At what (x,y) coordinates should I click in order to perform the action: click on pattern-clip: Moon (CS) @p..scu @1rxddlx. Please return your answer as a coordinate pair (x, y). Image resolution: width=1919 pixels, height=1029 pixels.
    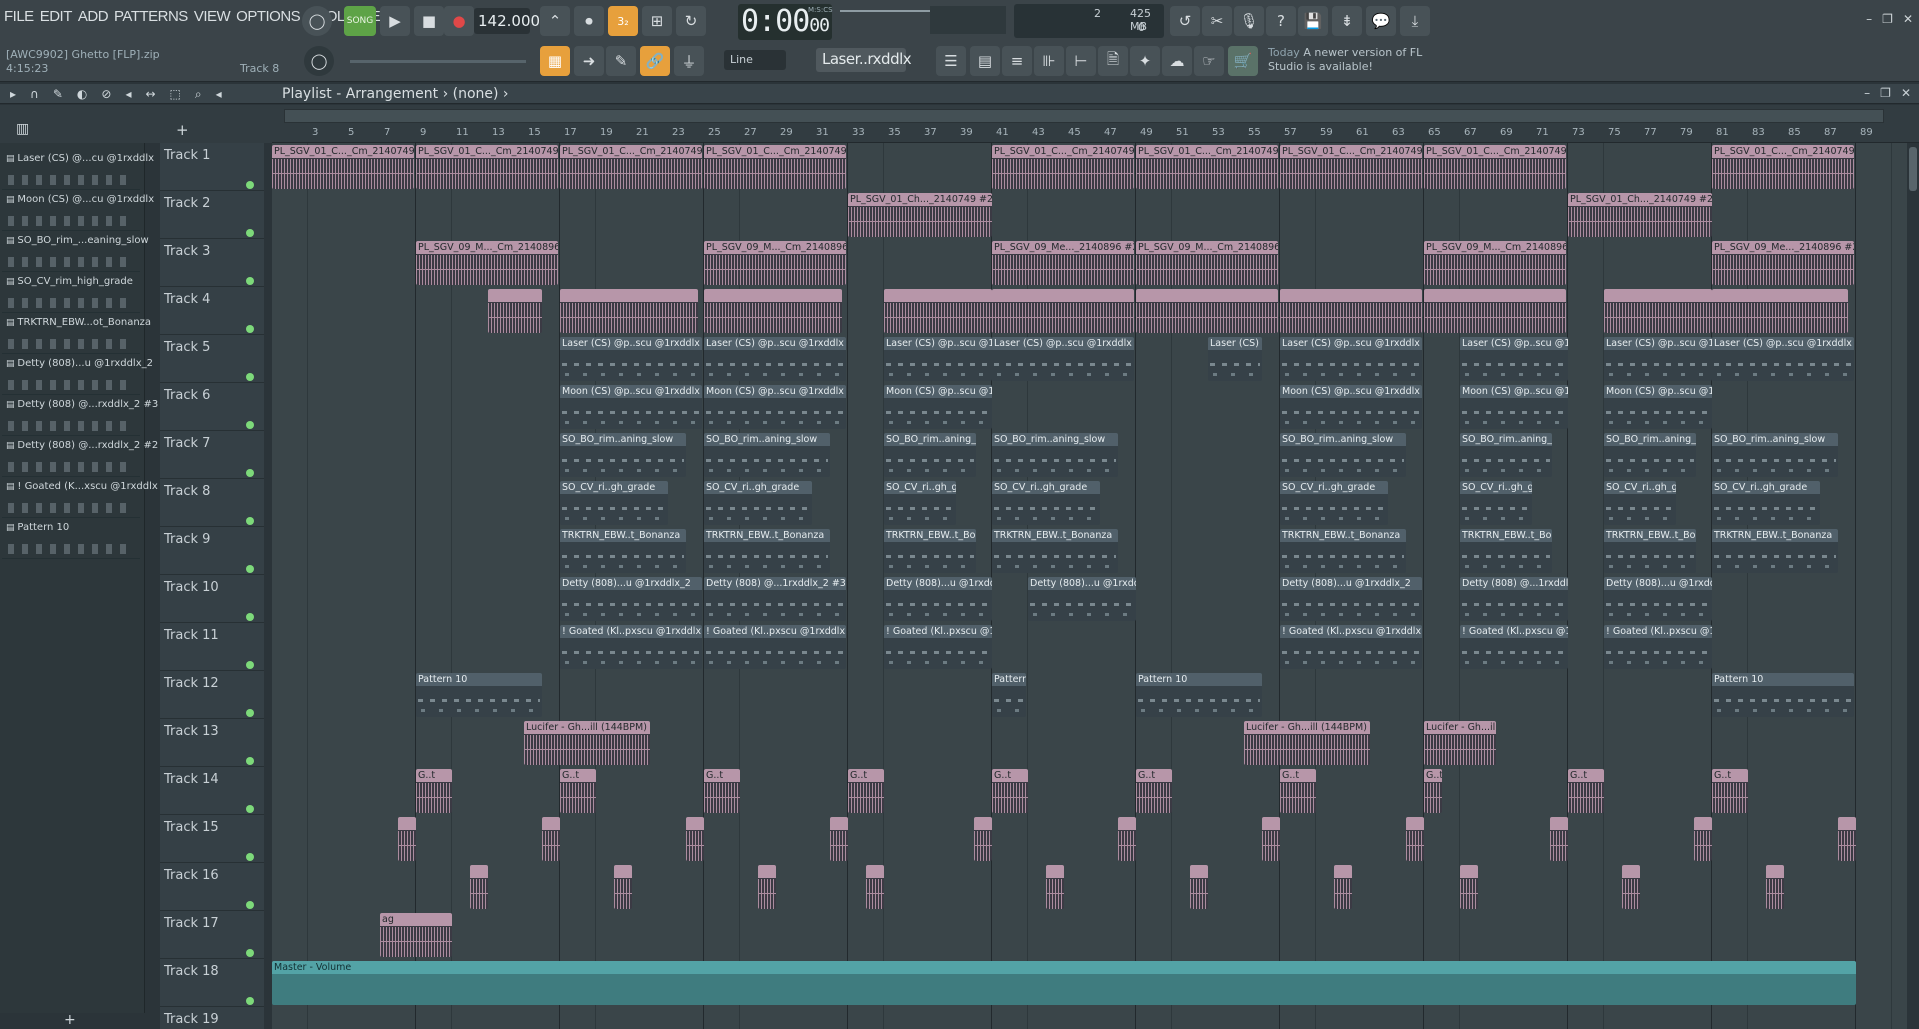
    Looking at the image, I should click on (775, 407).